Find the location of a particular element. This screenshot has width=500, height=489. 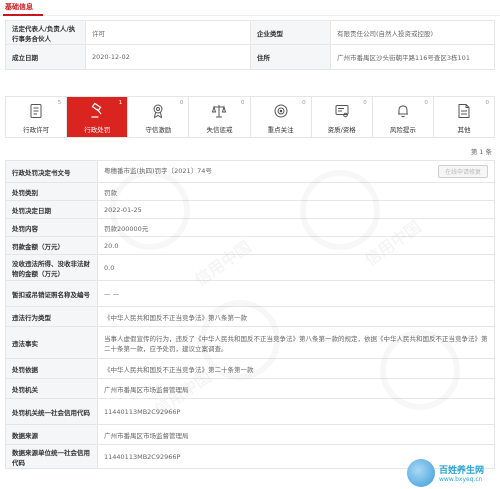

file-icon is located at coordinates (464, 111).